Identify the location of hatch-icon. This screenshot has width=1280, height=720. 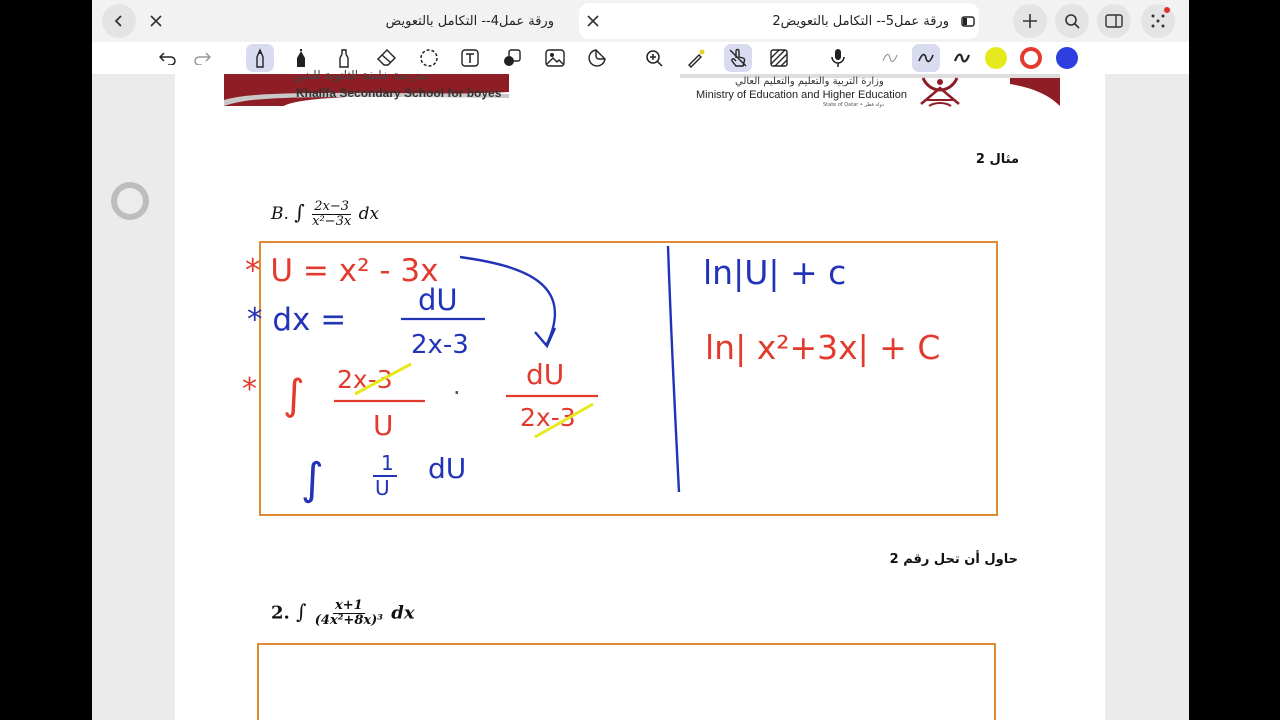
(779, 58).